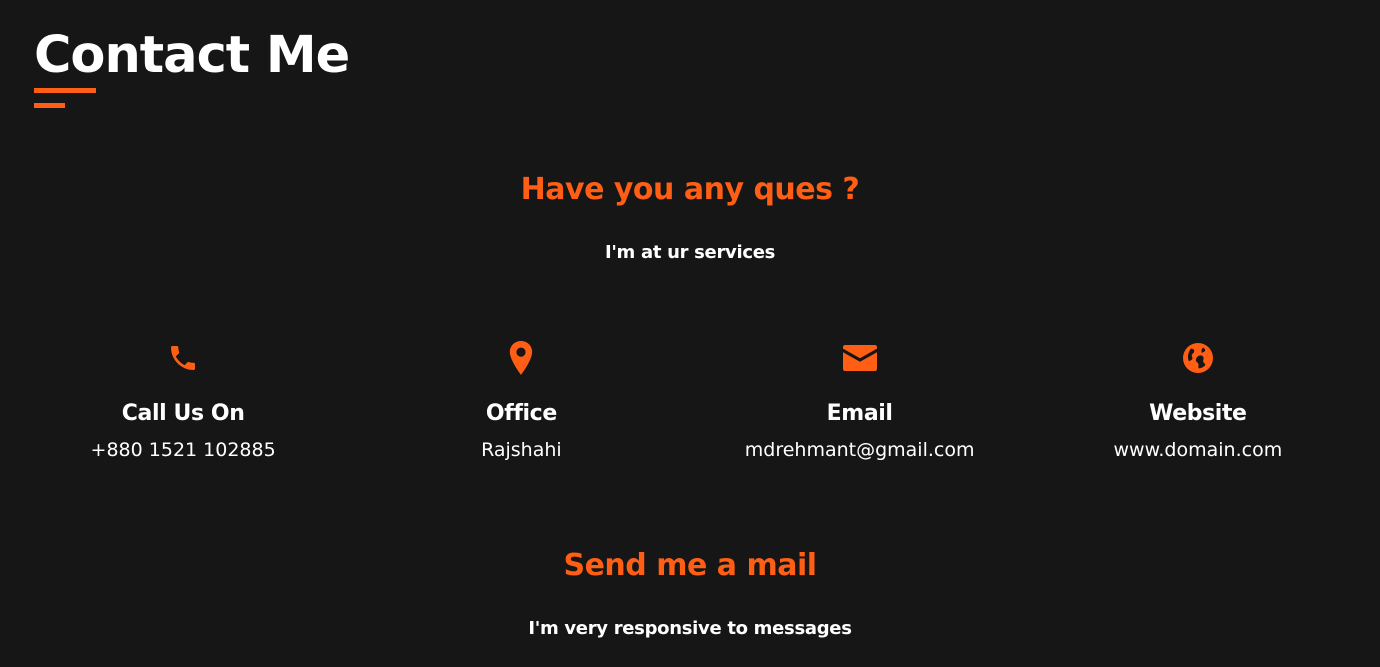 This screenshot has width=1380, height=667. Describe the element at coordinates (183, 400) in the screenshot. I see `contact-card-phone: Call Us On +880 1521 102885` at that location.